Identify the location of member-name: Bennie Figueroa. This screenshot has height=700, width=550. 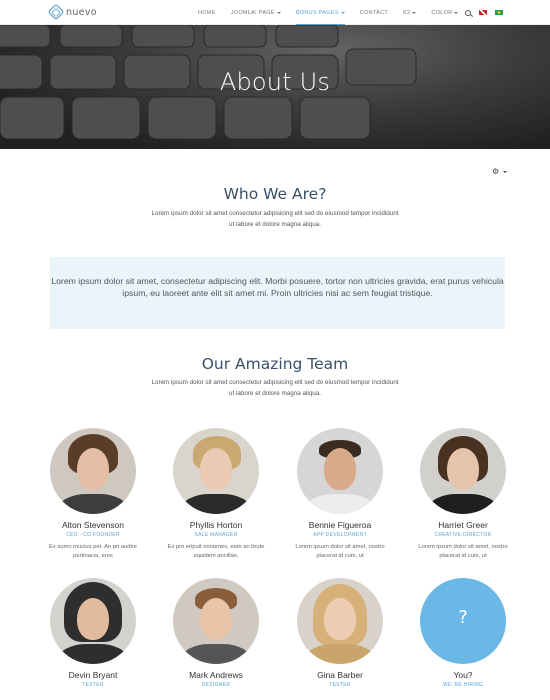
(340, 525).